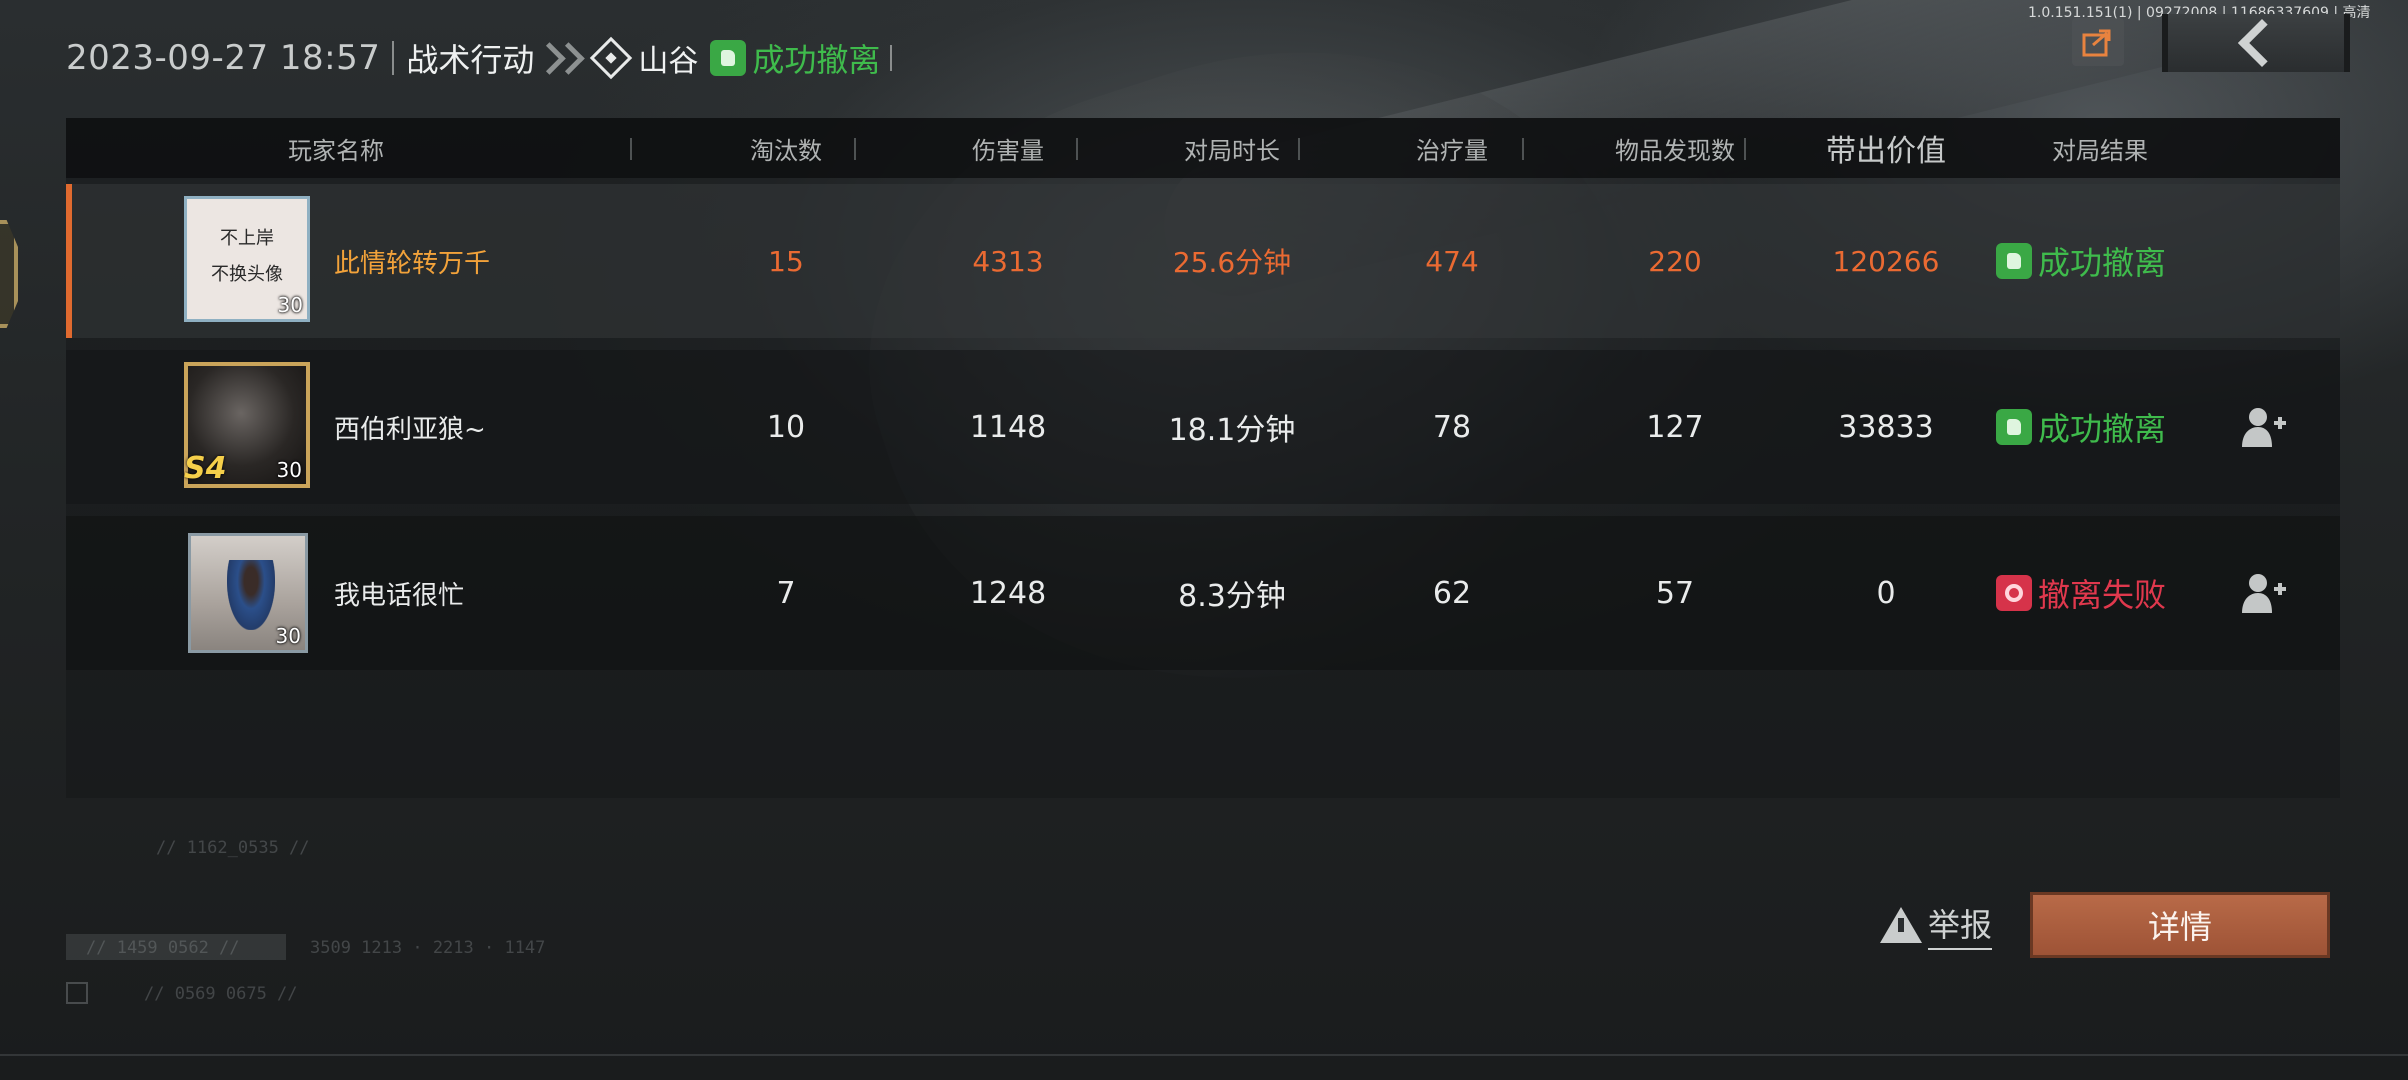 The width and height of the screenshot is (2408, 1080). Describe the element at coordinates (786, 261) in the screenshot. I see `eliminations-value: 15` at that location.